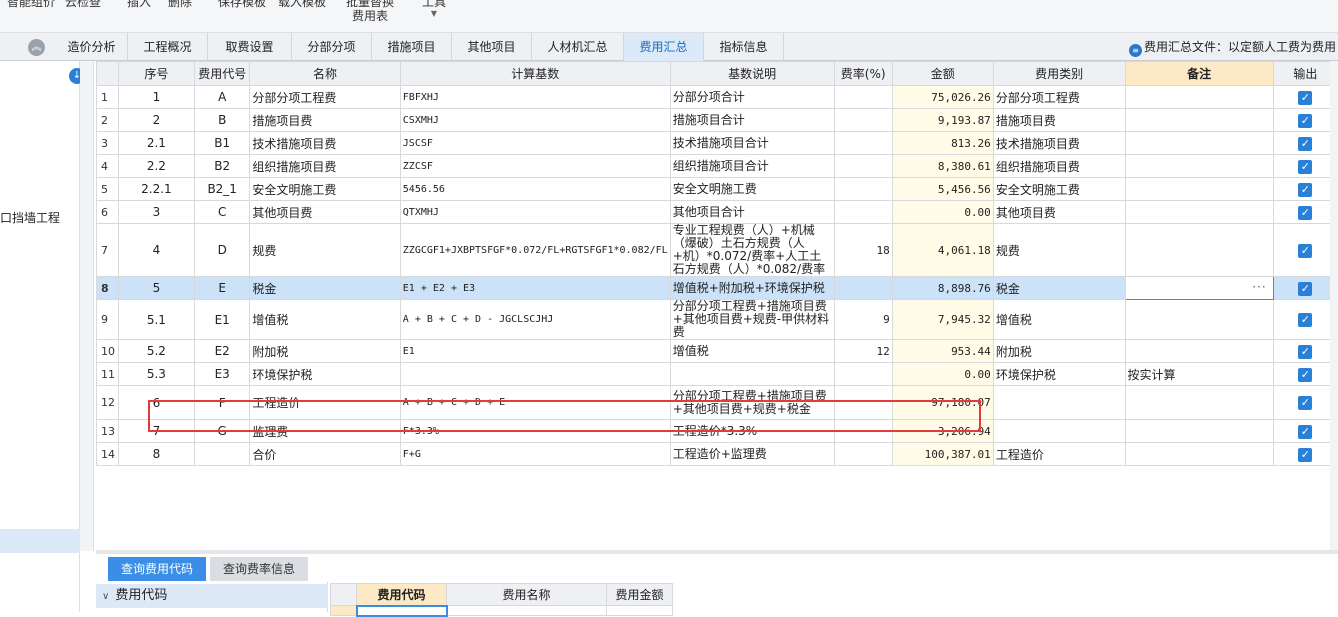 The image size is (1338, 617). I want to click on fee-code-cell: A, so click(222, 97).